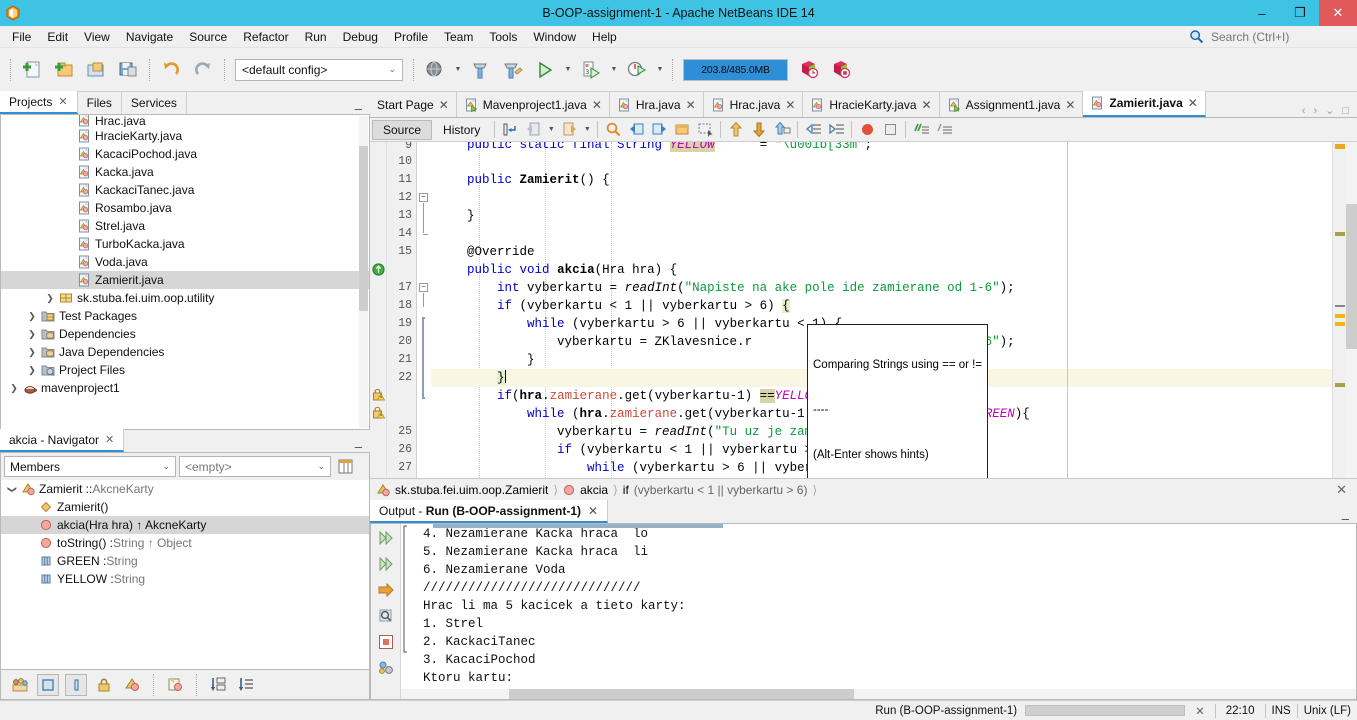  I want to click on run-project-icon, so click(545, 70).